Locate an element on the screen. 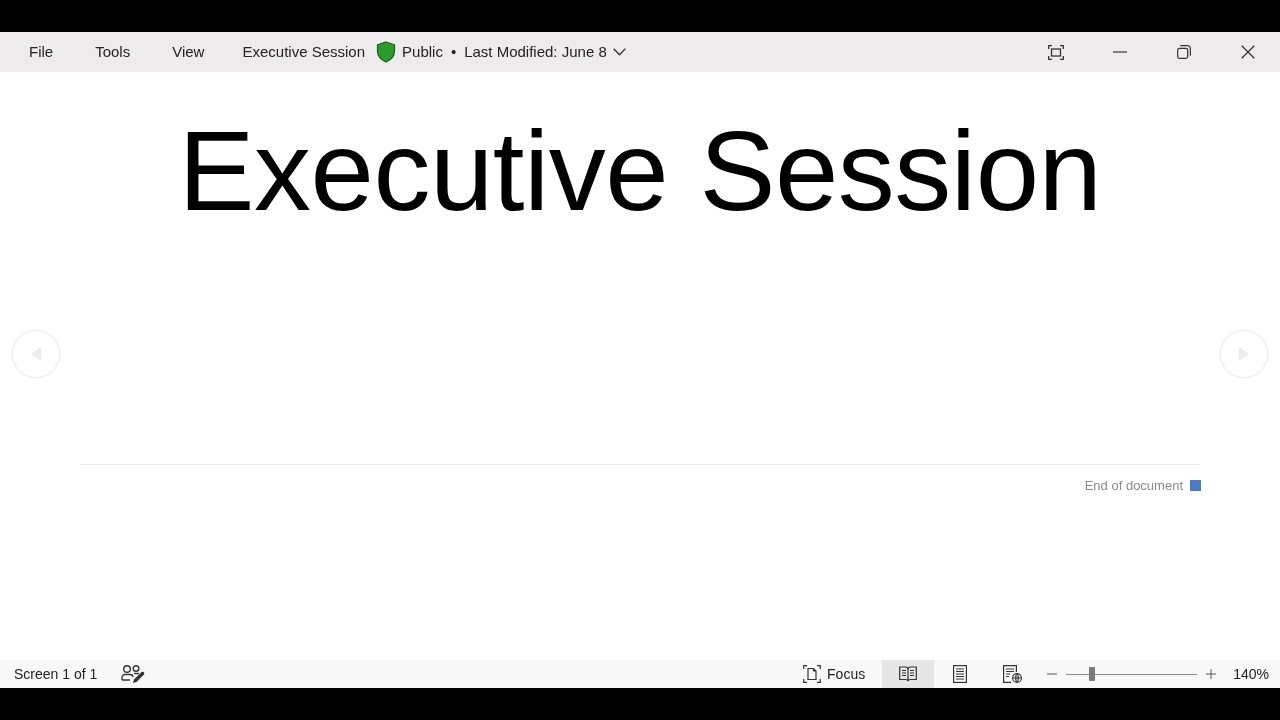 The height and width of the screenshot is (720, 1280). focus-button: Focus is located at coordinates (834, 674).